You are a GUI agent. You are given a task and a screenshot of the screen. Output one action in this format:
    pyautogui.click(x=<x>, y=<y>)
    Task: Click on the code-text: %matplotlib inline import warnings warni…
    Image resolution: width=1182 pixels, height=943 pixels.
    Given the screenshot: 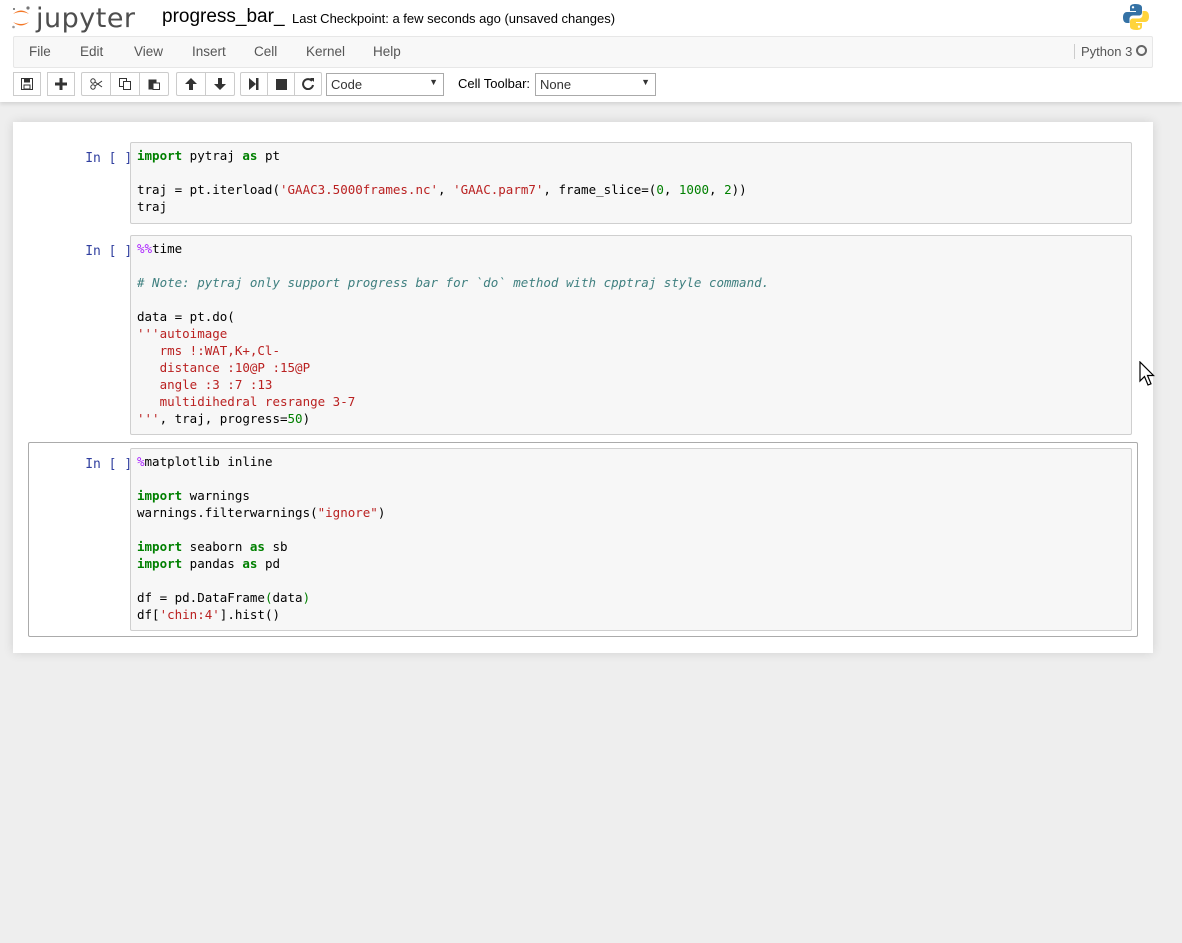 What is the action you would take?
    pyautogui.click(x=261, y=538)
    